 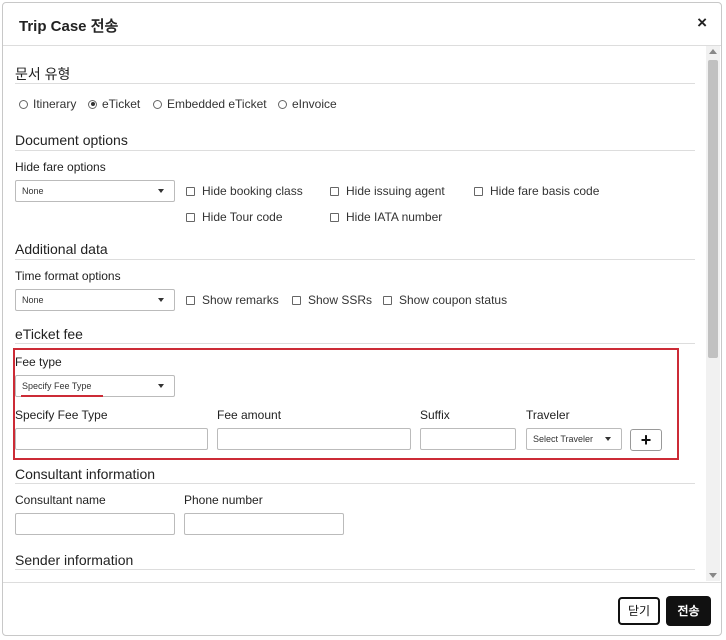 I want to click on dialog-title: Trip Case 전송, so click(x=69, y=26).